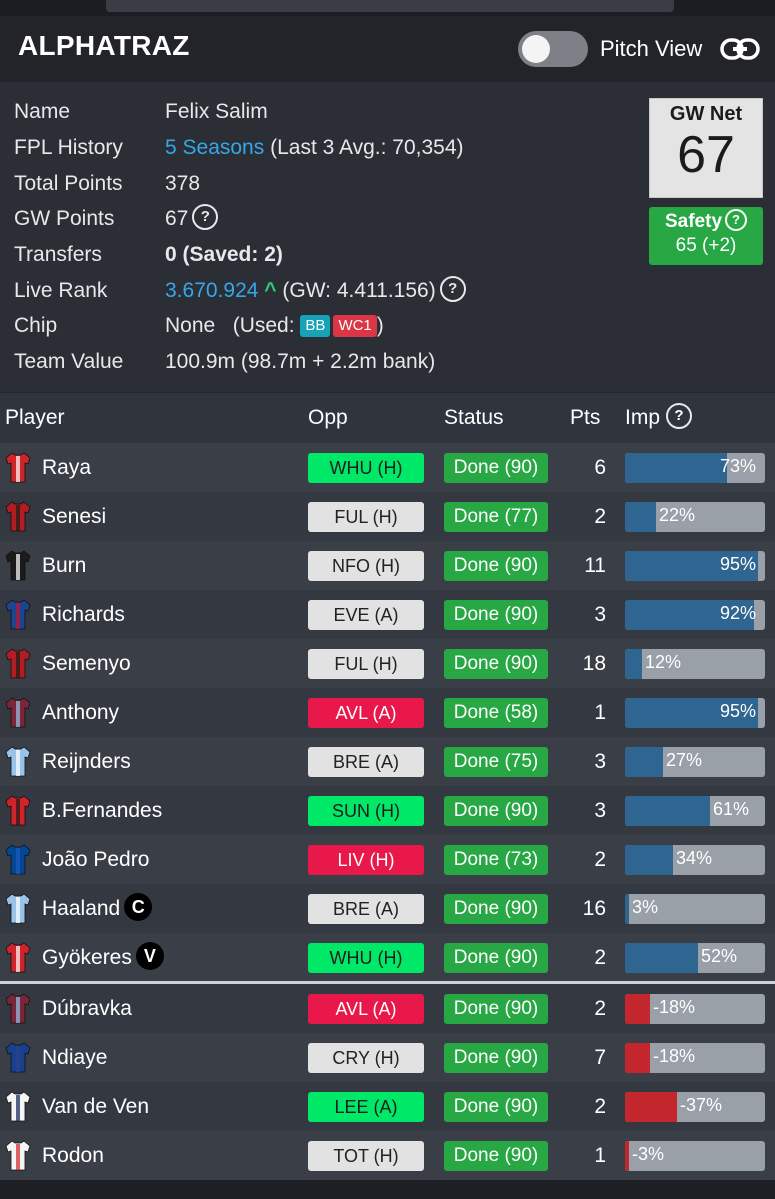 The image size is (775, 1199). I want to click on info-label: Transfers, so click(58, 254).